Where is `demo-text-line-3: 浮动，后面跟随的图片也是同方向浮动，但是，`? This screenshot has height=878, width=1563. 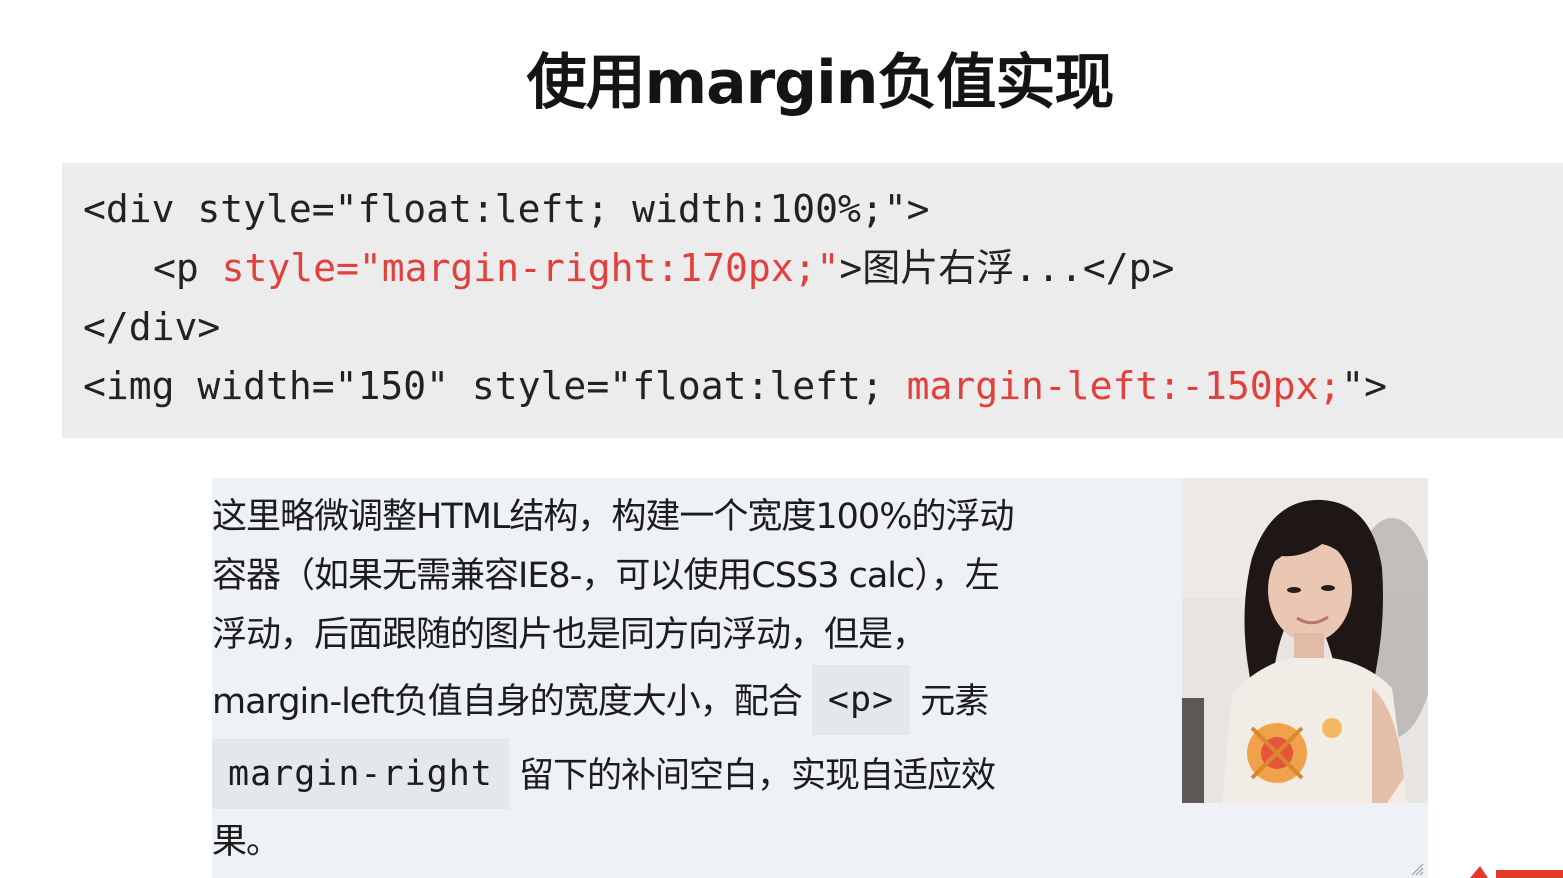
demo-text-line-3: 浮动，后面跟随的图片也是同方向浮动，但是， is located at coordinates (569, 635).